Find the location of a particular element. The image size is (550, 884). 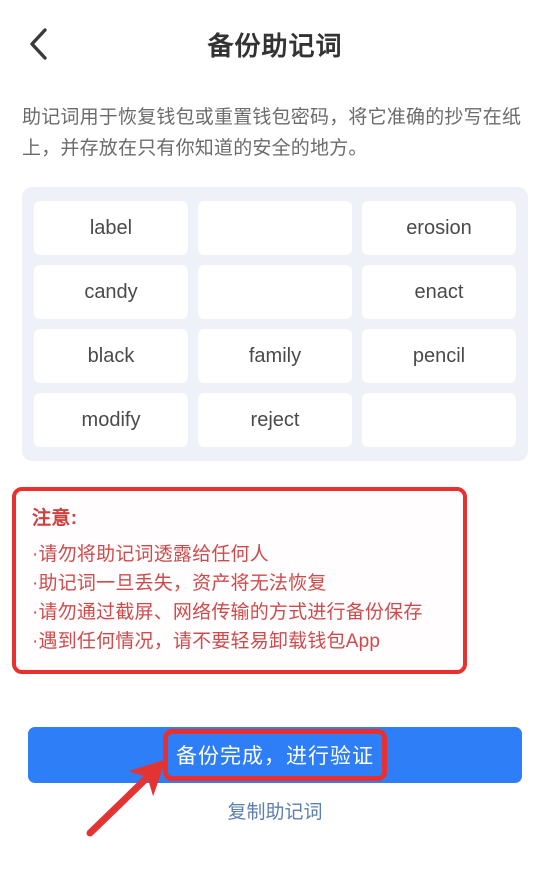

warning-list-item: ·请勿通过截屏、网络传输的方式进行备份保存 is located at coordinates (227, 612).